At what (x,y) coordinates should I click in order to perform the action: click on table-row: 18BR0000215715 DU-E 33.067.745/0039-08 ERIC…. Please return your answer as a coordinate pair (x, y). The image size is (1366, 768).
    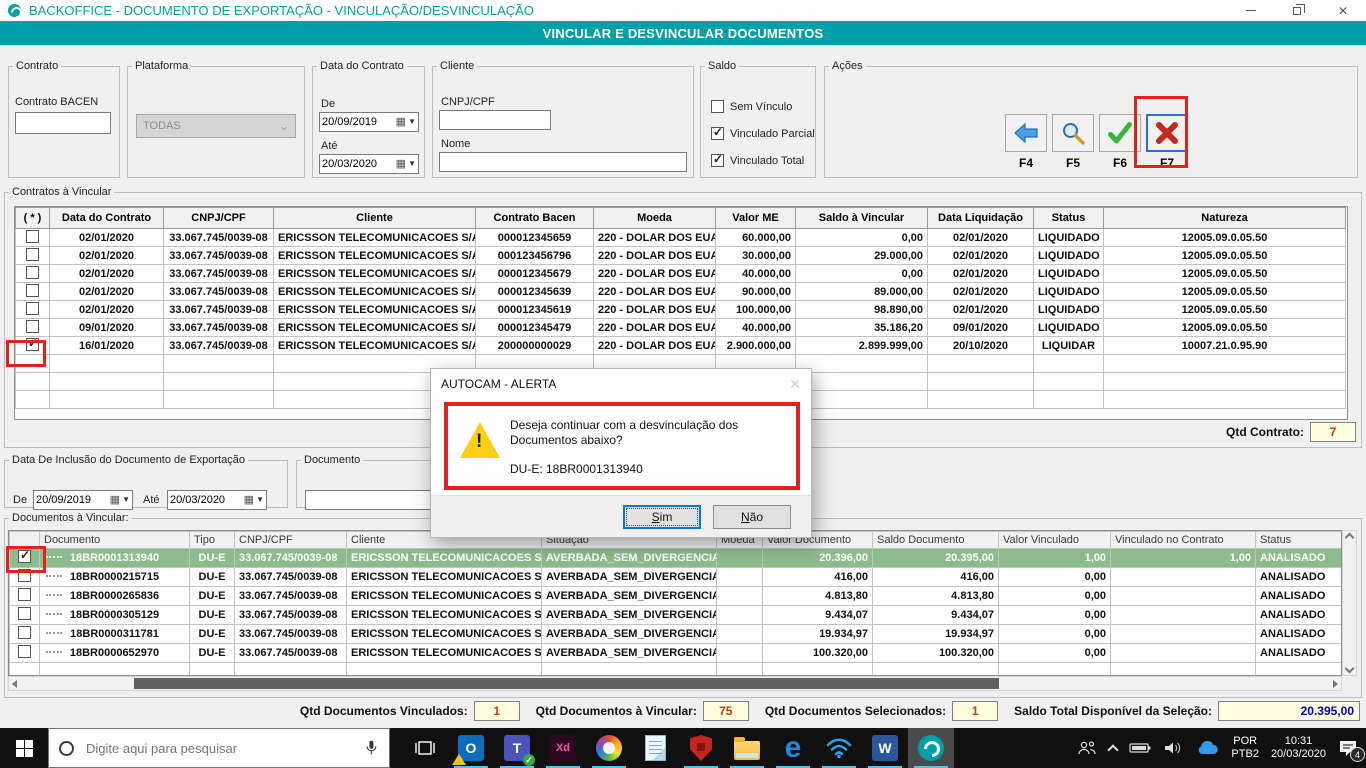
    Looking at the image, I should click on (675, 577).